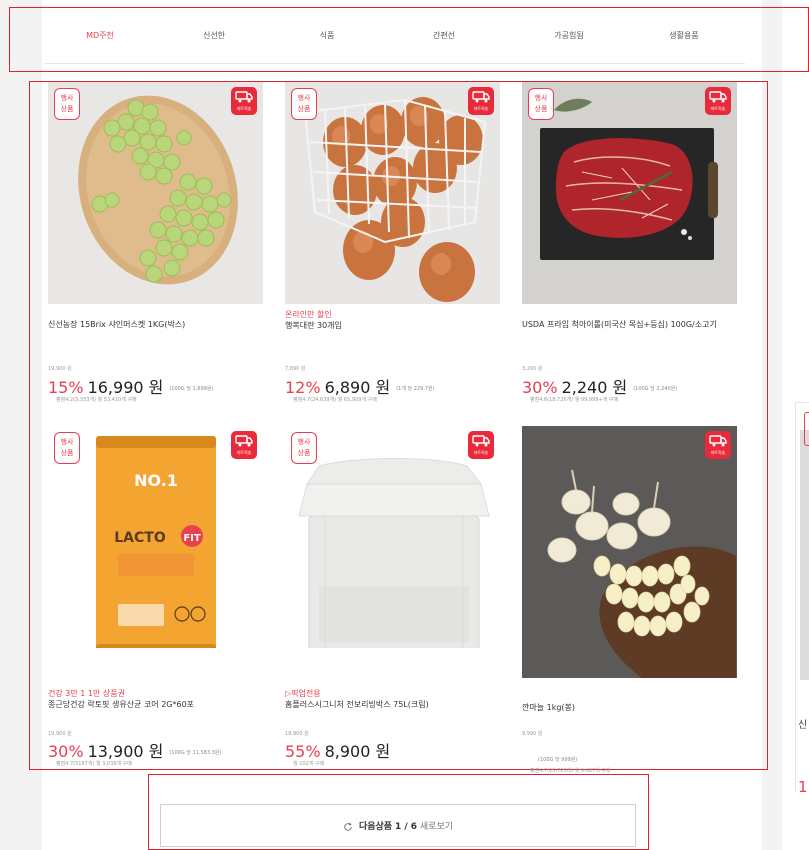 This screenshot has width=809, height=850. What do you see at coordinates (303, 387) in the screenshot?
I see `discount-rate: 12%` at bounding box center [303, 387].